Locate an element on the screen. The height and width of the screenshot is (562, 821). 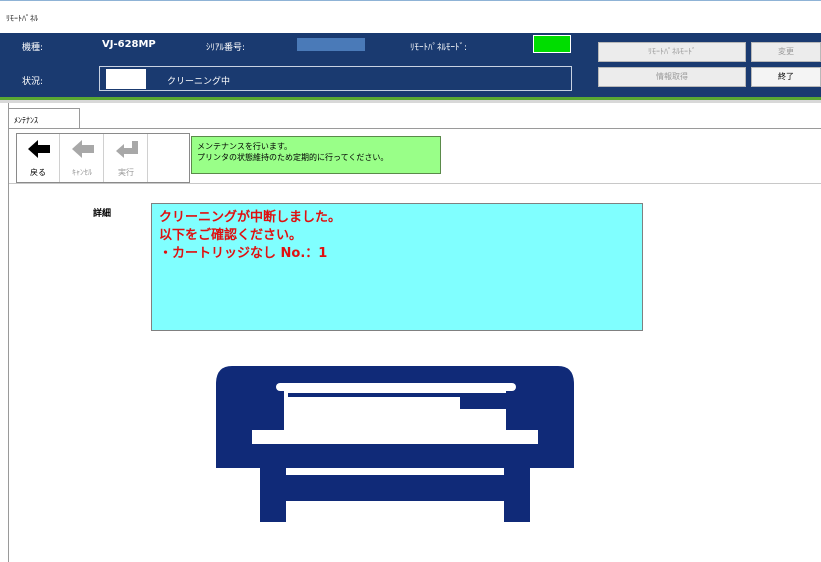
detail-label: 詳細 is located at coordinates (102, 214).